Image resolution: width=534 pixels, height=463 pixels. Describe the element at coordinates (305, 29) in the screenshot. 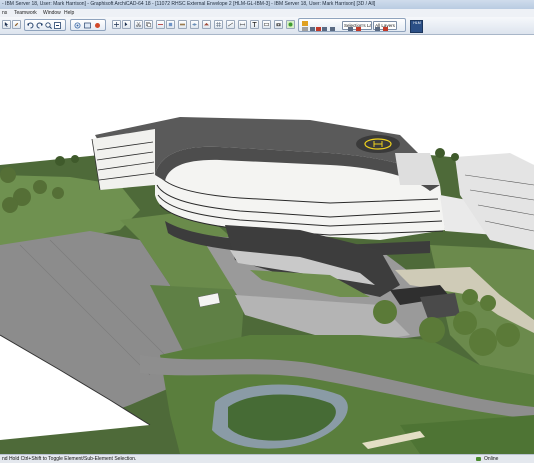

I see `lock-icon` at that location.